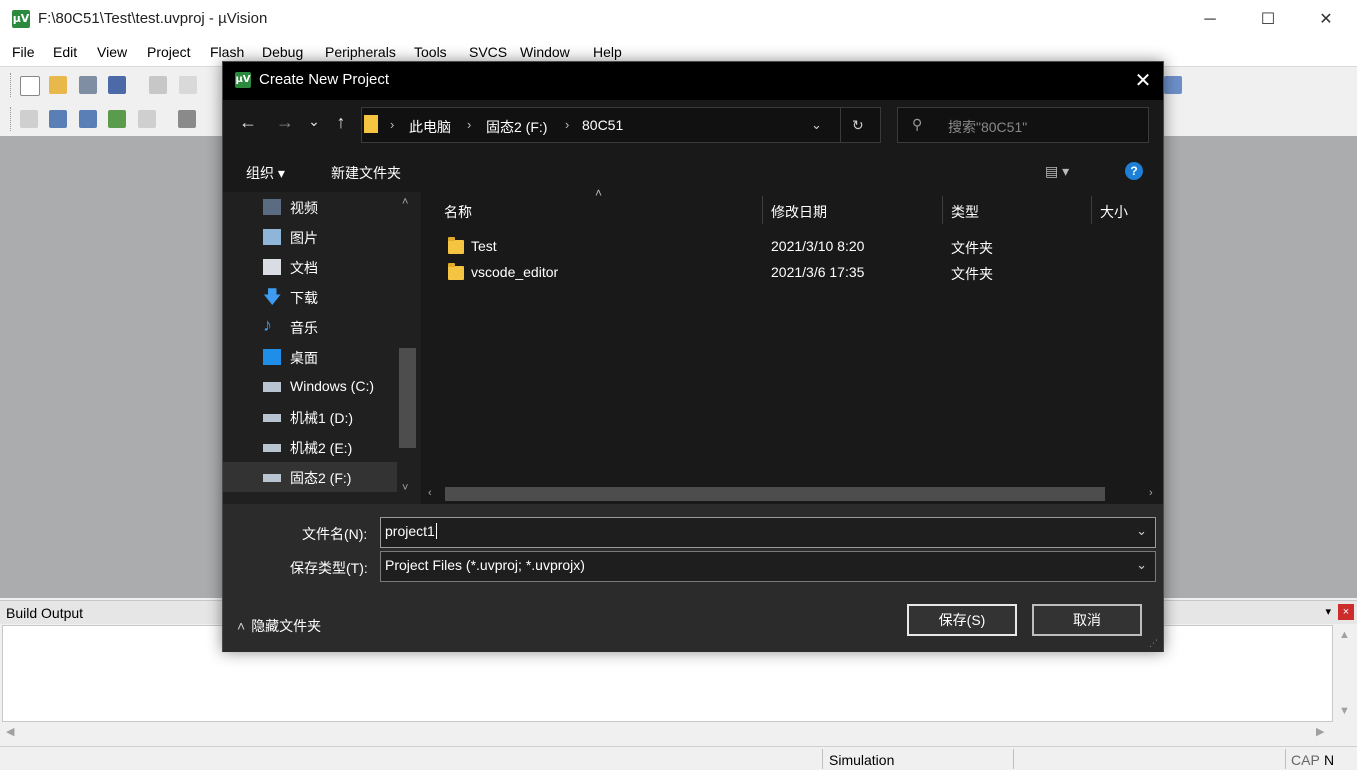 The height and width of the screenshot is (770, 1357). Describe the element at coordinates (366, 173) in the screenshot. I see `new-folder-button: 新建文件夹` at that location.